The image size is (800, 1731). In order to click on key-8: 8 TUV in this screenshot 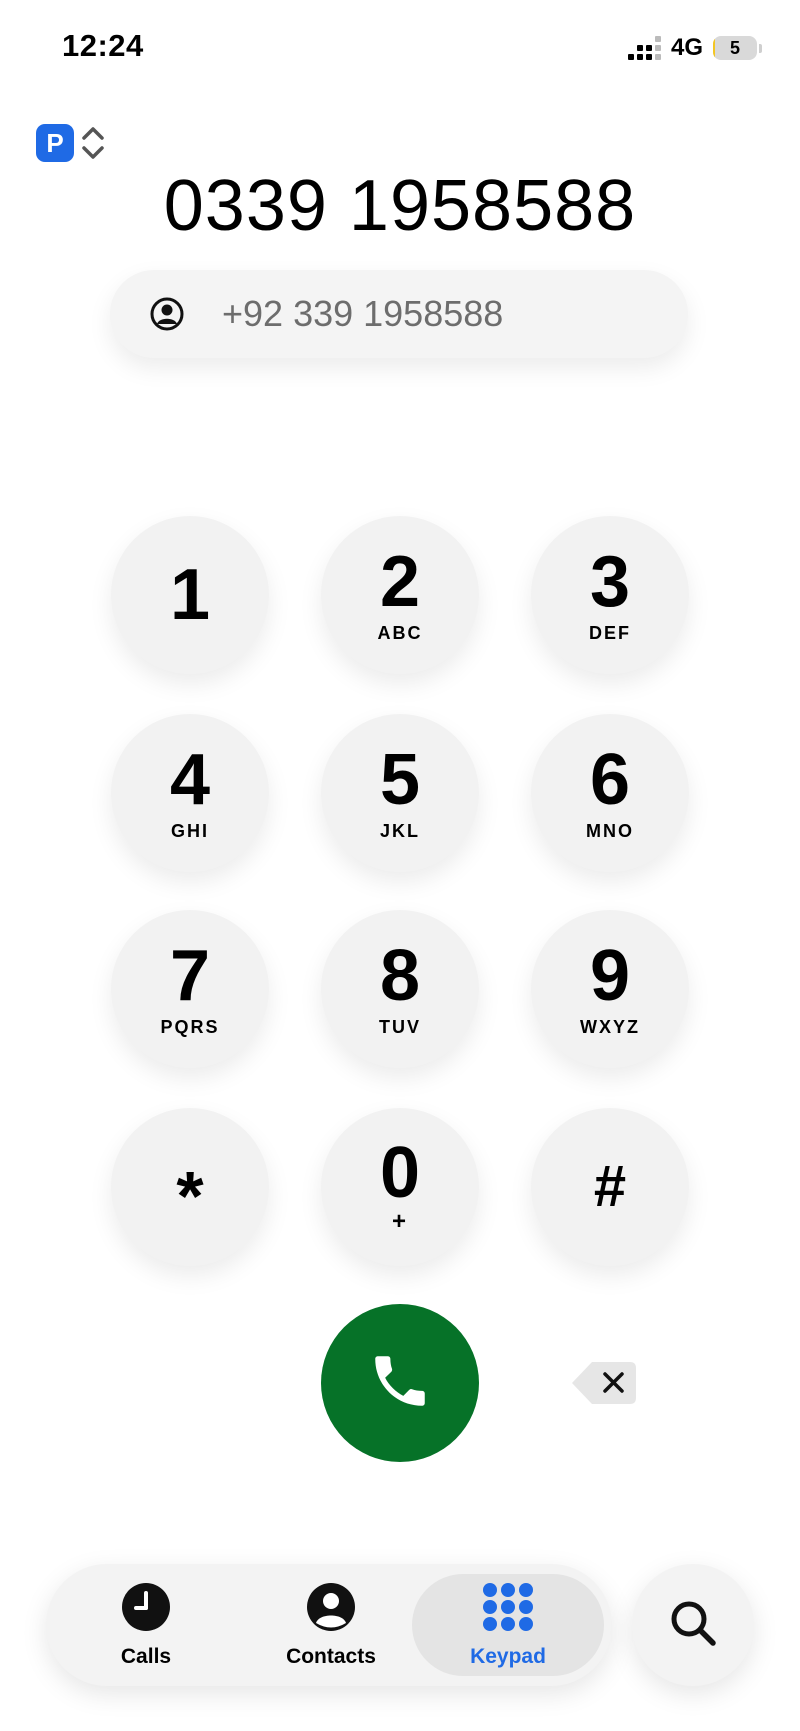, I will do `click(400, 989)`.